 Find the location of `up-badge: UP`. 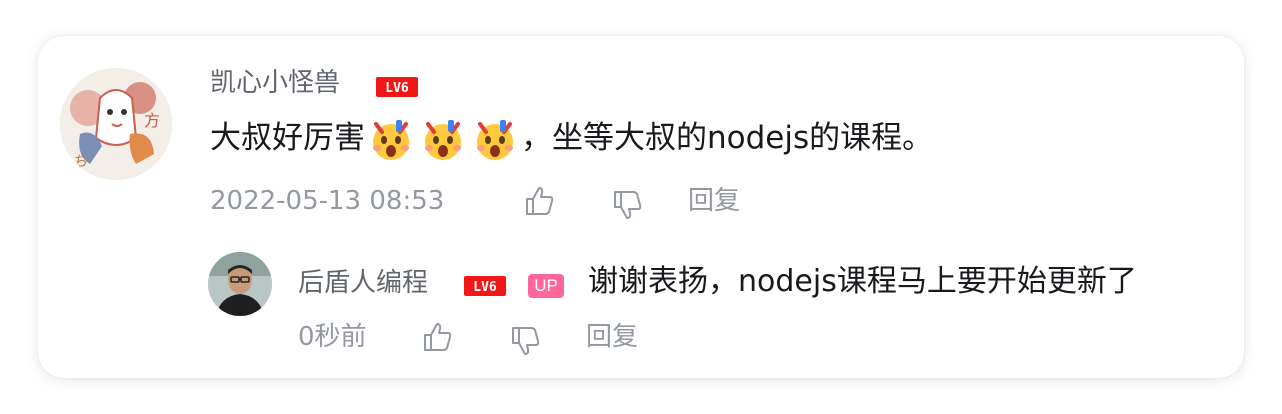

up-badge: UP is located at coordinates (546, 286).